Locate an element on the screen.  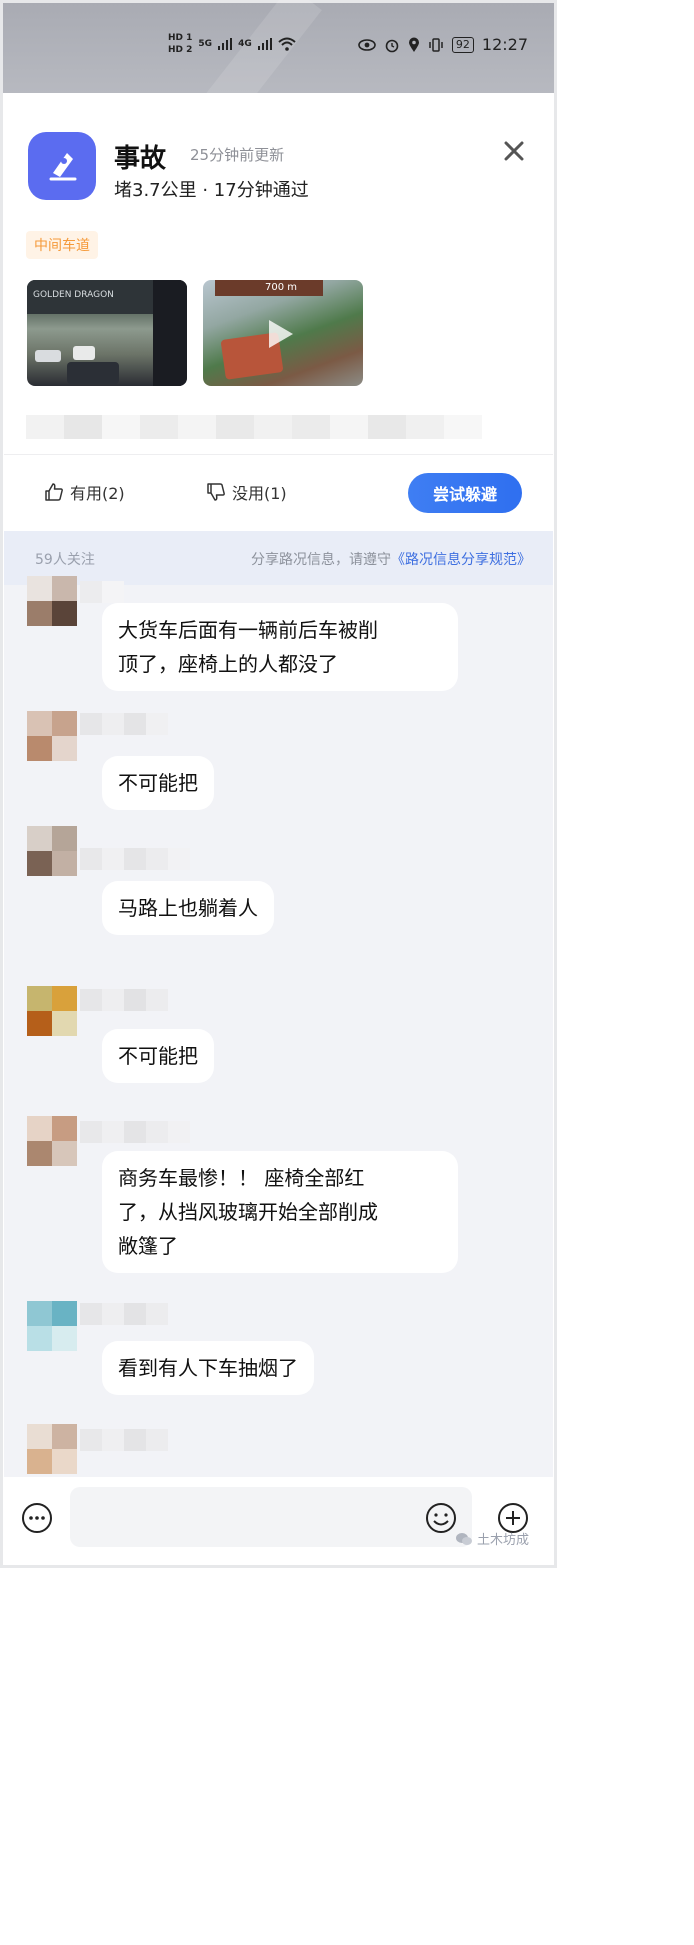
emoji-icon is located at coordinates (441, 1518).